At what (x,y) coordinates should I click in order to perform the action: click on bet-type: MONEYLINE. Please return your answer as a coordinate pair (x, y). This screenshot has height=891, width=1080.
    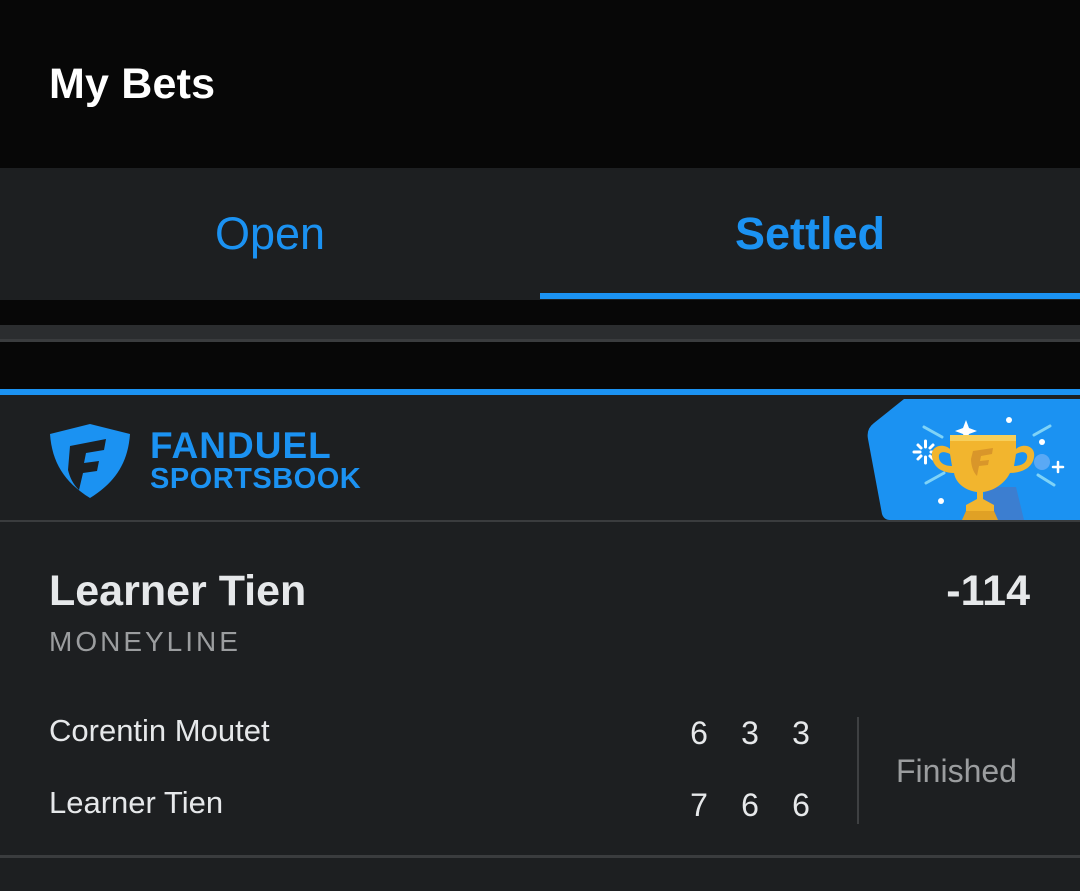
    Looking at the image, I should click on (145, 641).